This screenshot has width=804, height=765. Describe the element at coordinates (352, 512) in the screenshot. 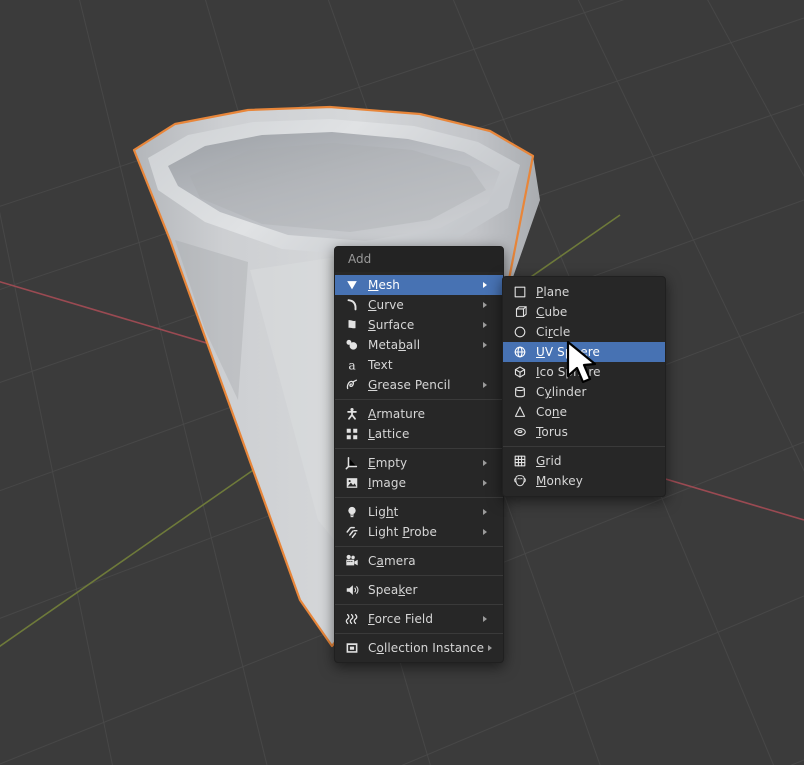

I see `light-icon` at that location.